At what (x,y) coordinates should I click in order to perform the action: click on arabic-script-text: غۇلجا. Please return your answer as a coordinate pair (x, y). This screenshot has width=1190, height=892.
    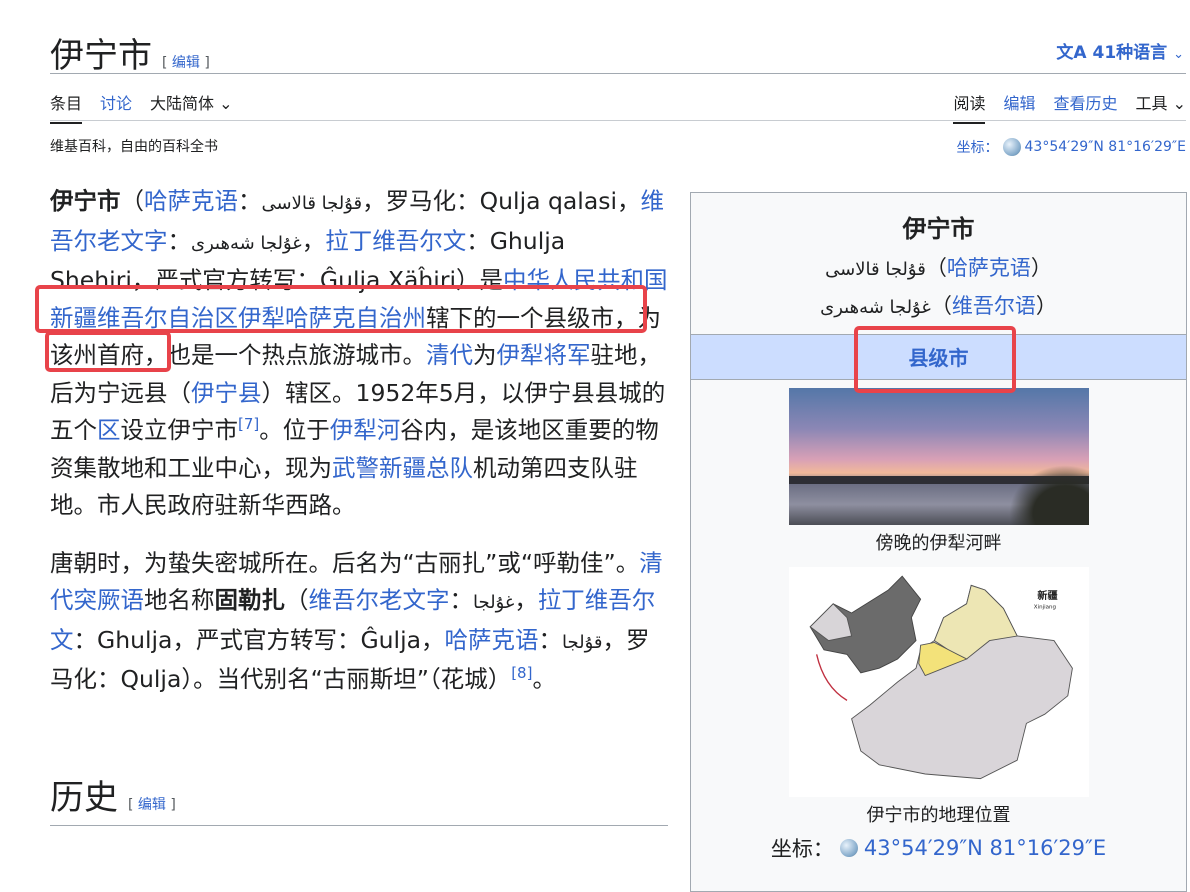
    Looking at the image, I should click on (494, 602).